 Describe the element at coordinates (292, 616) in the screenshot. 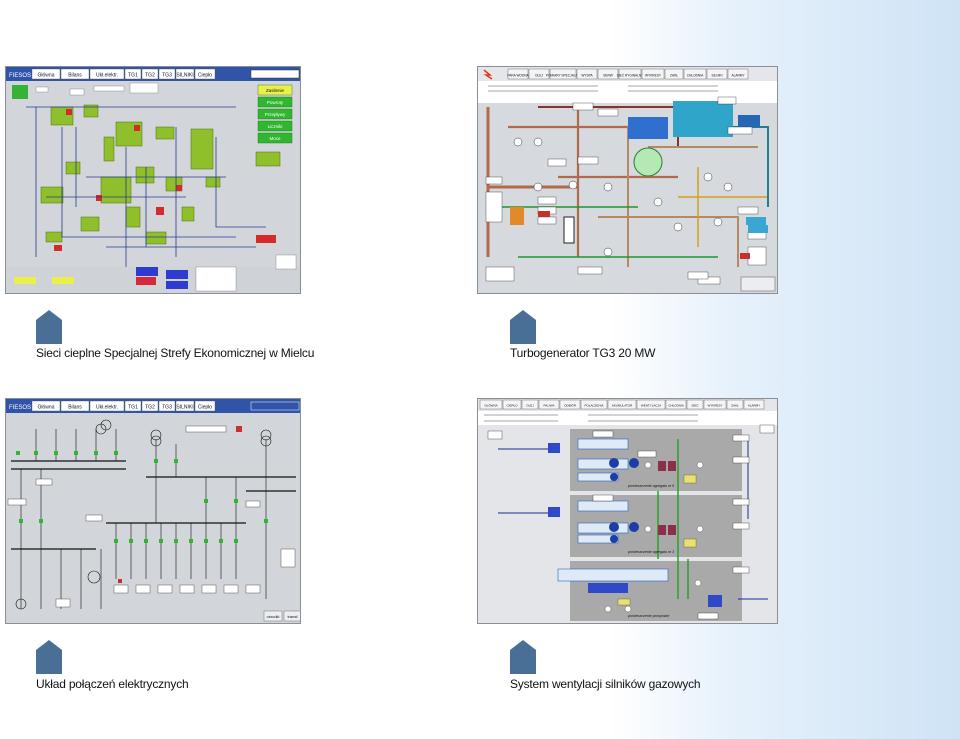

I see `scada-button-label: transf.` at that location.